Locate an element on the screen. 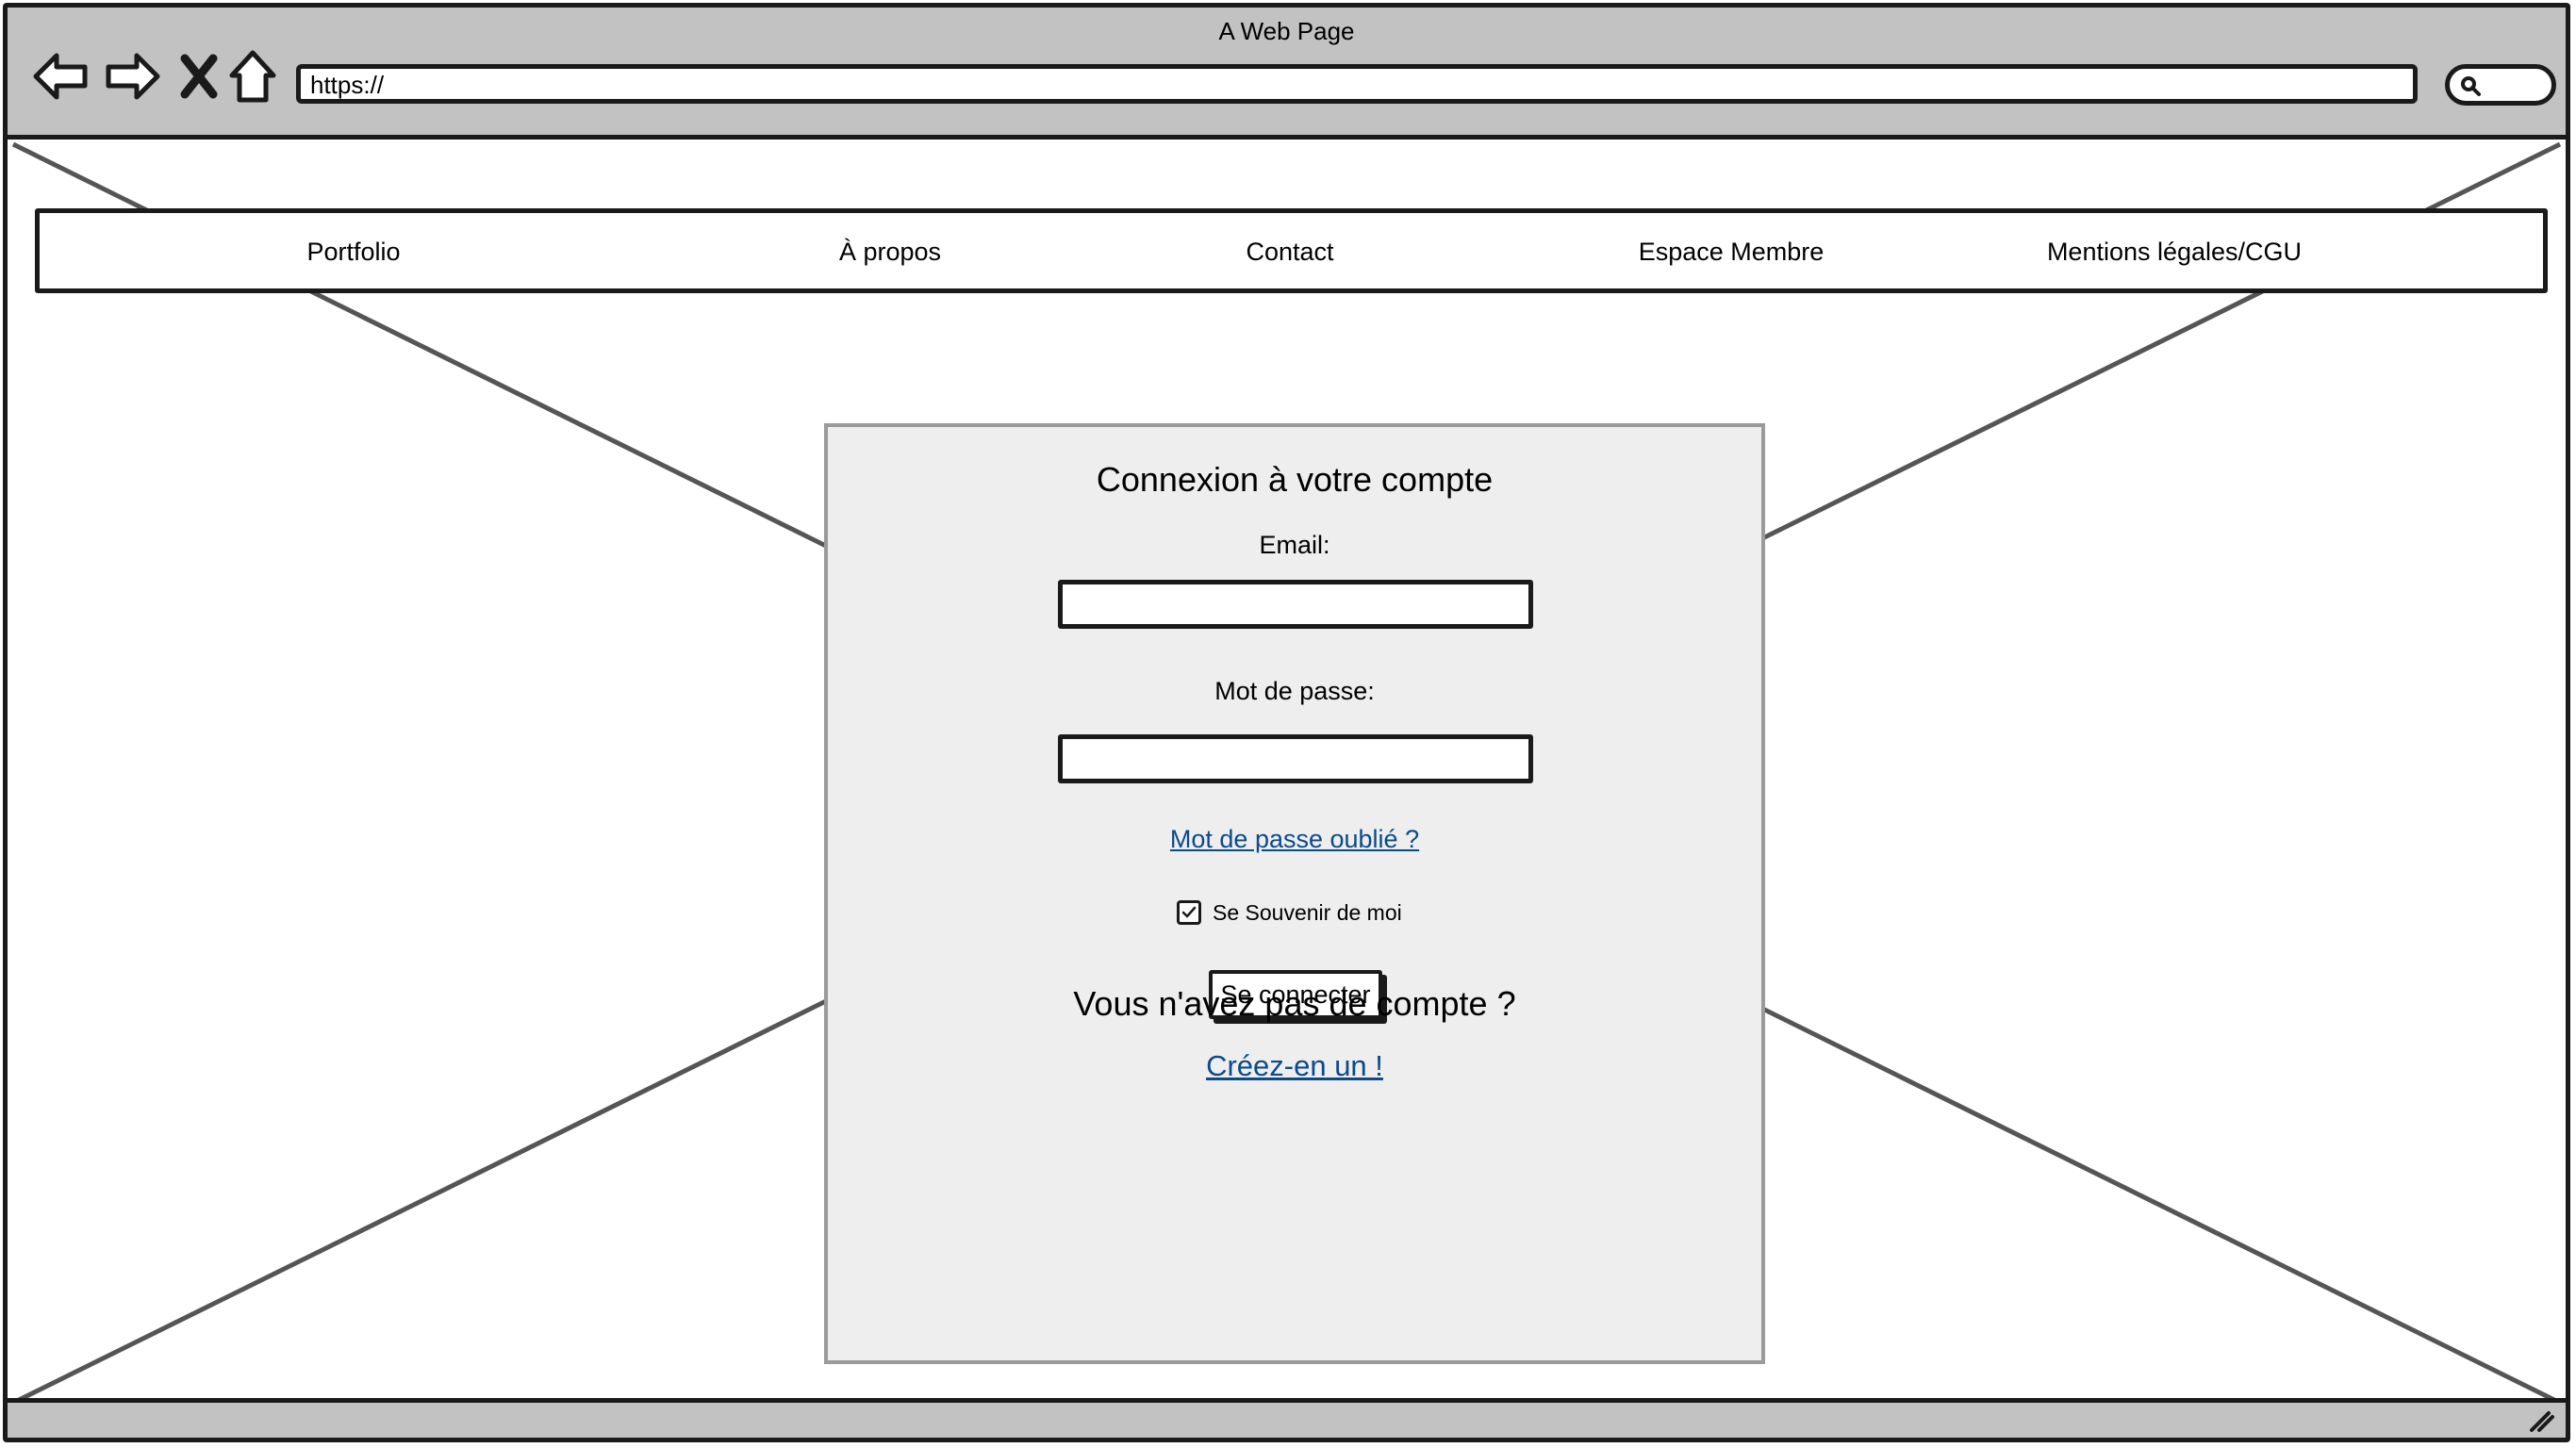 This screenshot has height=1448, width=2576. checkmark-icon is located at coordinates (1189, 912).